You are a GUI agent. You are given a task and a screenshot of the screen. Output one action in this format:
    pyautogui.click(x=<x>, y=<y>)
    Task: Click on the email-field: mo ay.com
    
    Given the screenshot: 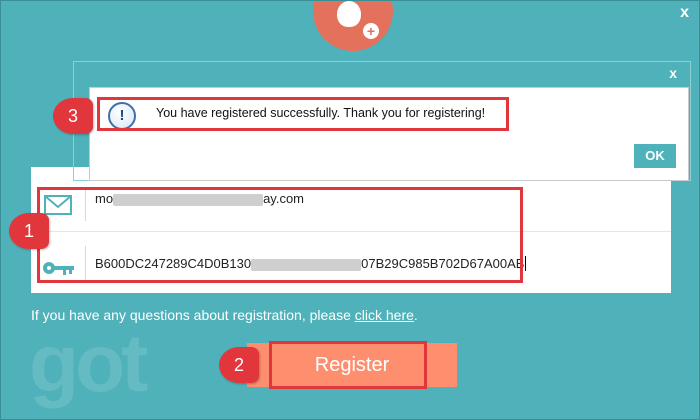 What is the action you would take?
    pyautogui.click(x=199, y=198)
    